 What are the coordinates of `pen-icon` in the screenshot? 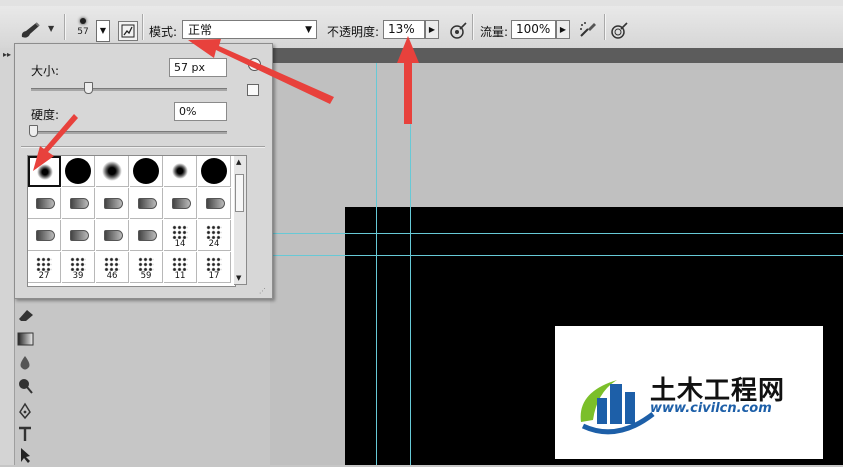 It's located at (25, 411).